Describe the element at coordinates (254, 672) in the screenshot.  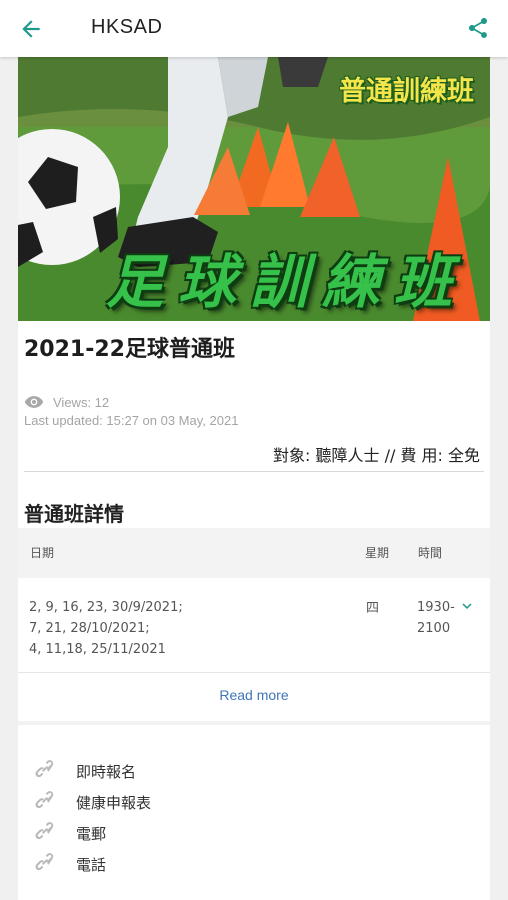
I see `row-divider` at that location.